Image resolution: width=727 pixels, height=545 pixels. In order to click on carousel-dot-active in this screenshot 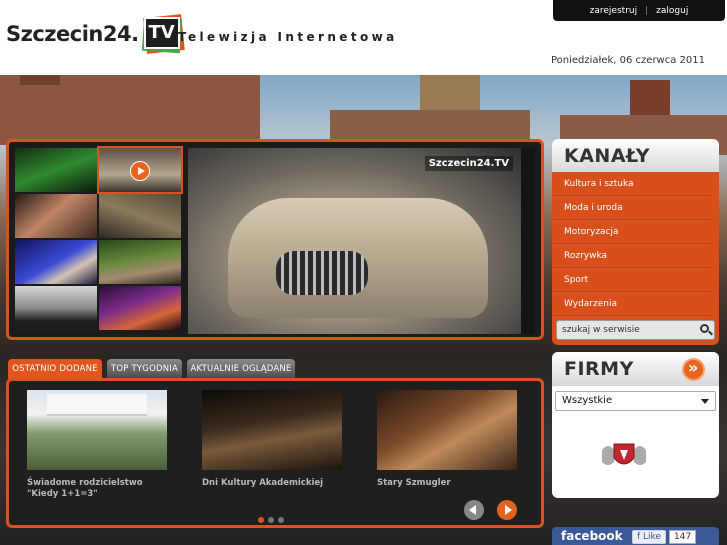, I will do `click(261, 520)`.